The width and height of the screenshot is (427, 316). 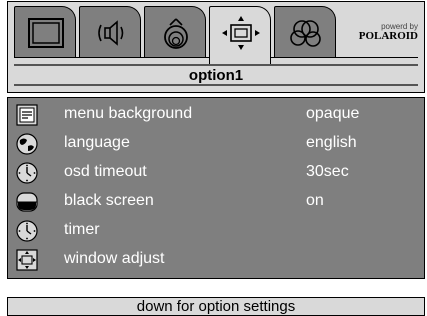 I want to click on tab-audio, so click(x=110, y=32).